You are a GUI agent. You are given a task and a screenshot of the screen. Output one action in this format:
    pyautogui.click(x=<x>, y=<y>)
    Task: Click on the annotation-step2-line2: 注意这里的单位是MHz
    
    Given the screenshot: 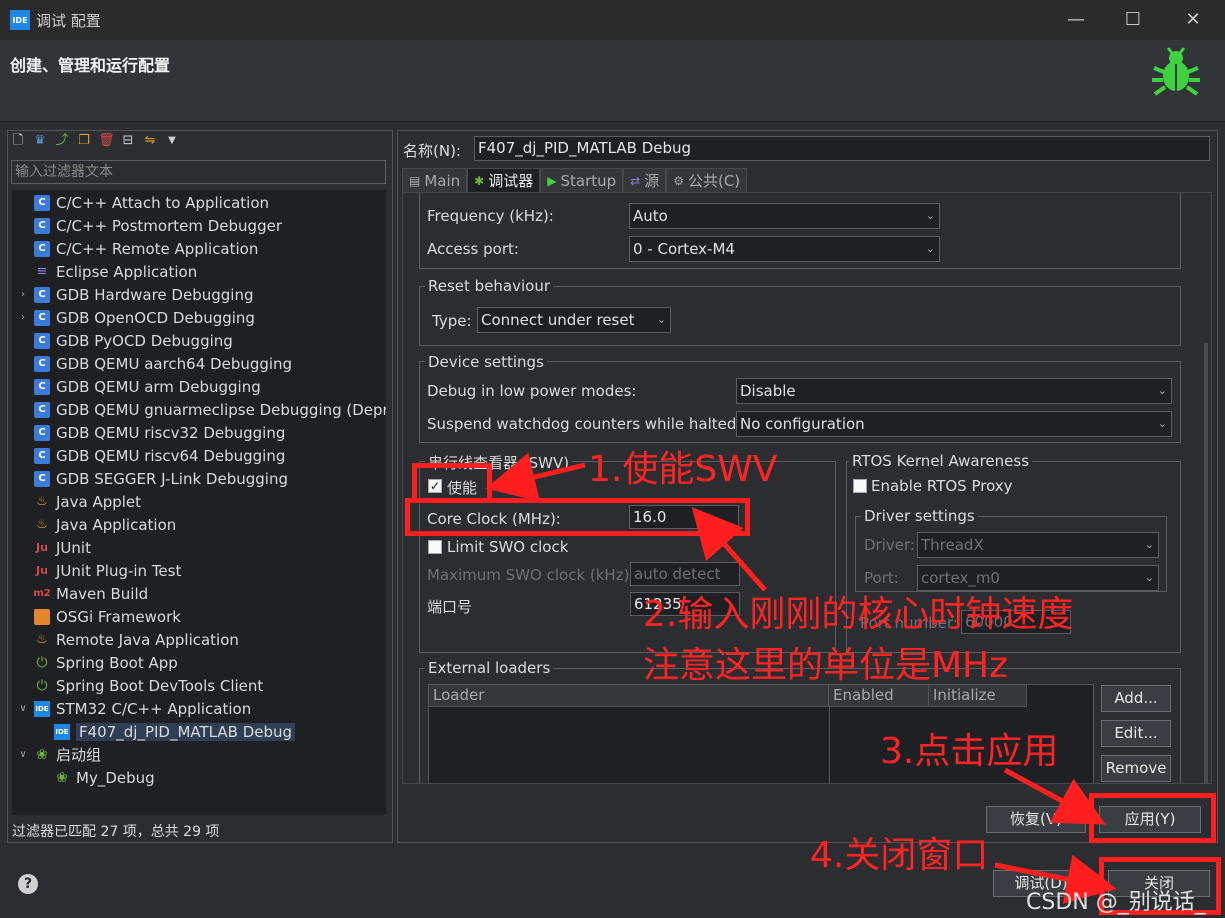 What is the action you would take?
    pyautogui.click(x=826, y=665)
    